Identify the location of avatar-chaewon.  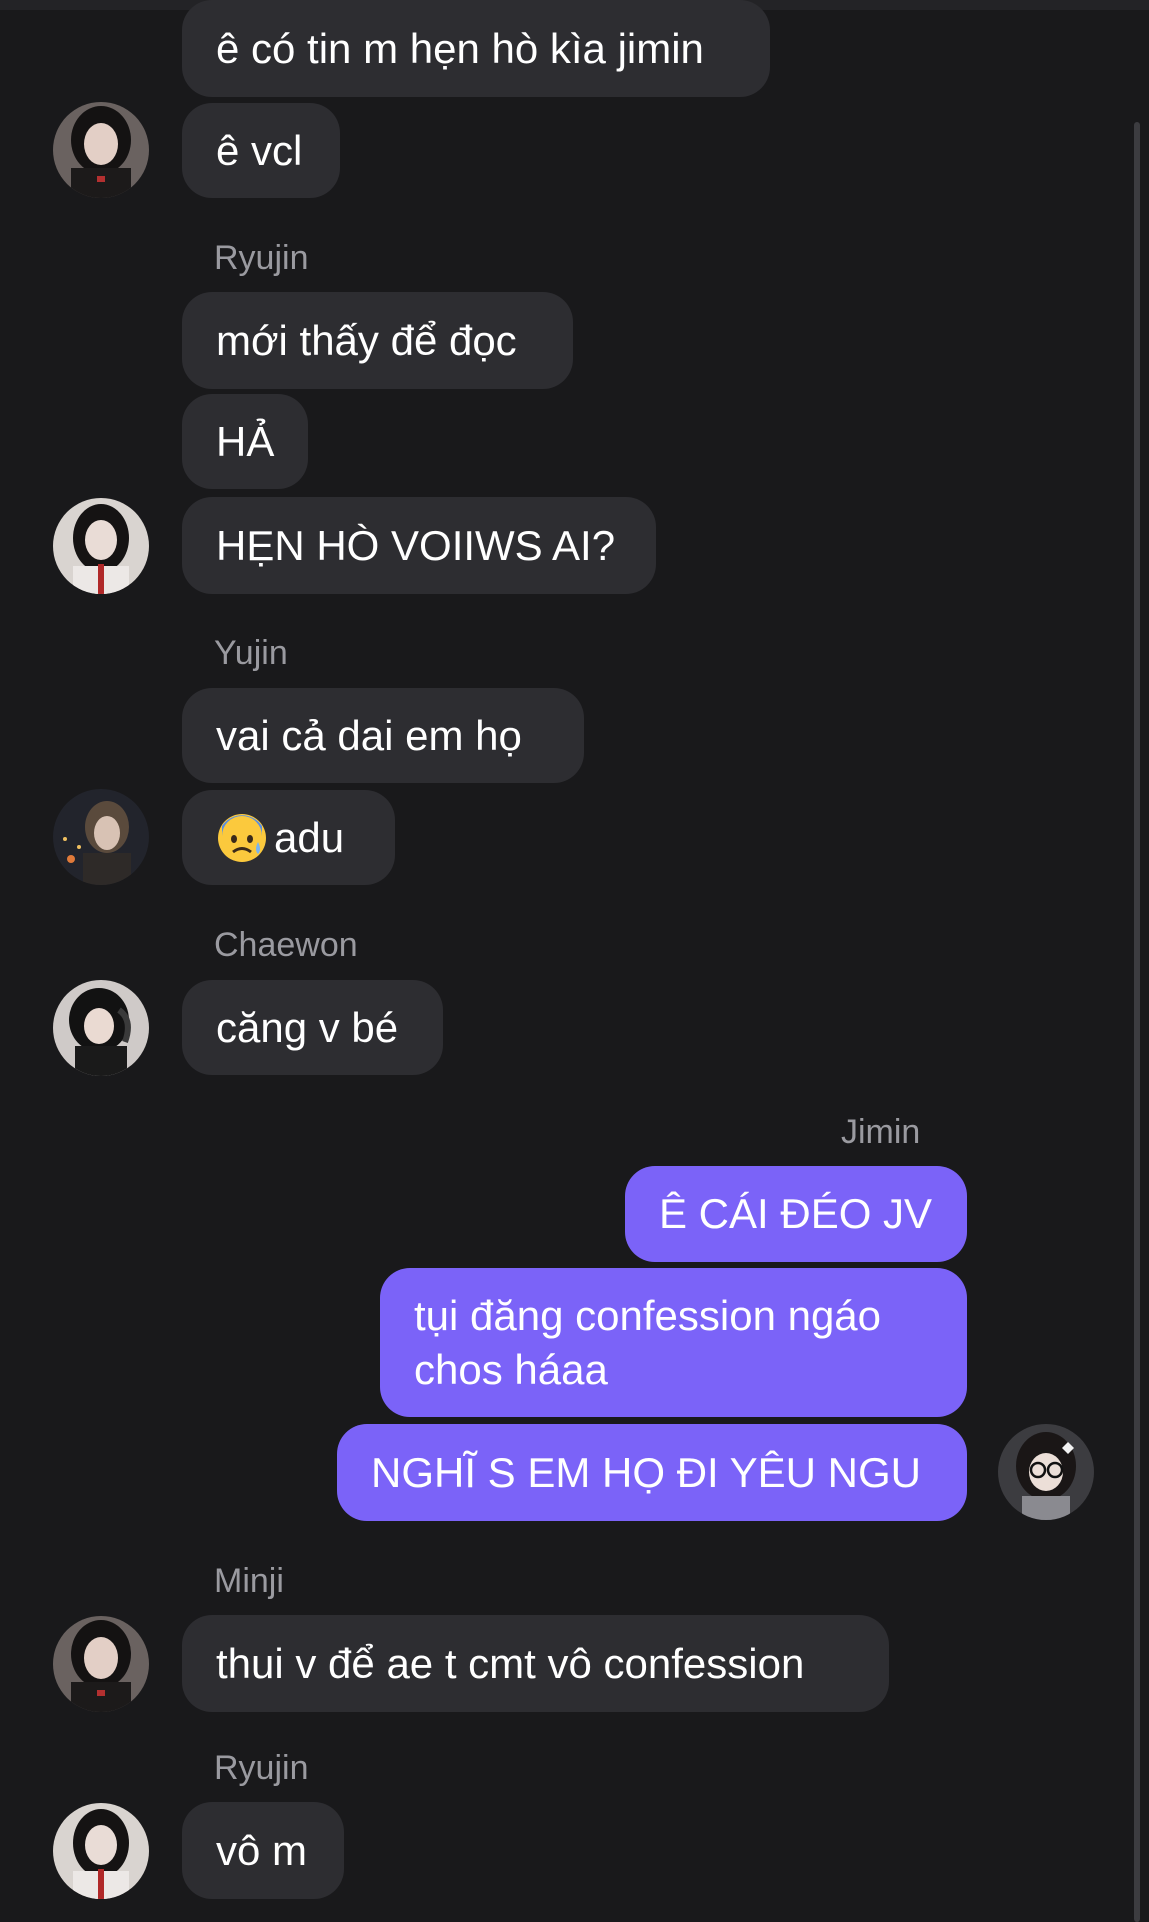
(101, 1028).